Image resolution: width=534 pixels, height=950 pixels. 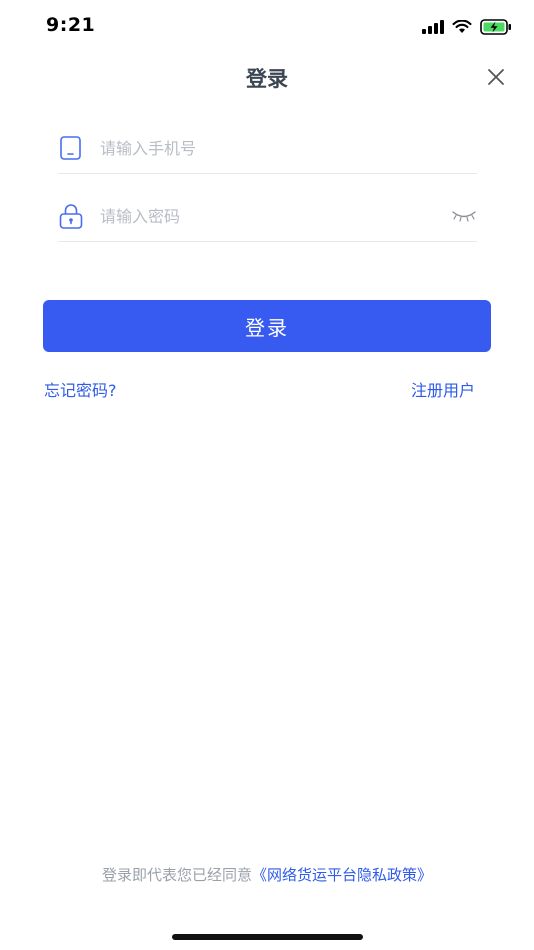 What do you see at coordinates (433, 27) in the screenshot?
I see `cellular-signal-icon` at bounding box center [433, 27].